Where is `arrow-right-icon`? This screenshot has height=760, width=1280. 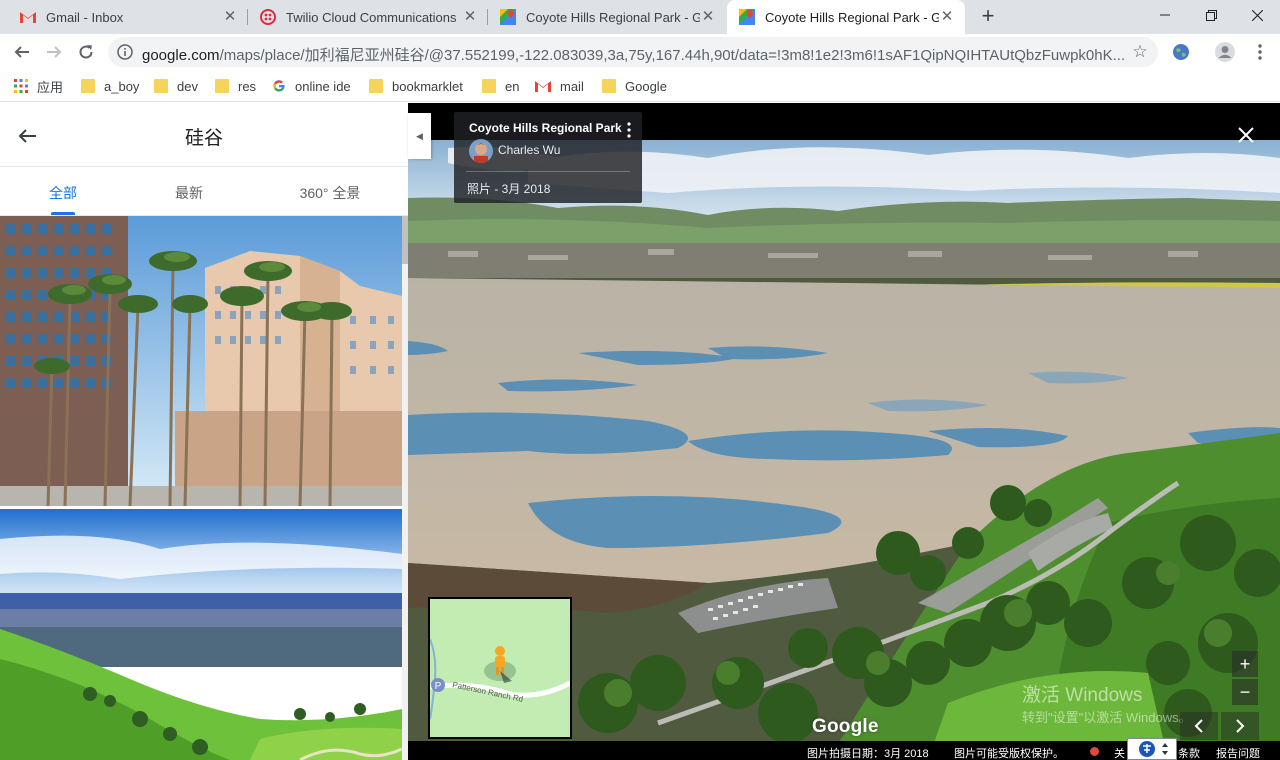
arrow-right-icon is located at coordinates (54, 52).